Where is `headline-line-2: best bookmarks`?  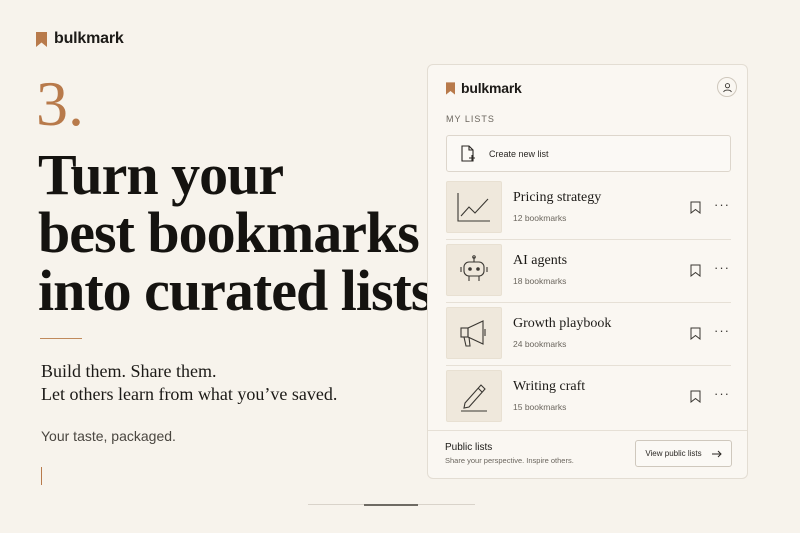
headline-line-2: best bookmarks is located at coordinates (229, 232).